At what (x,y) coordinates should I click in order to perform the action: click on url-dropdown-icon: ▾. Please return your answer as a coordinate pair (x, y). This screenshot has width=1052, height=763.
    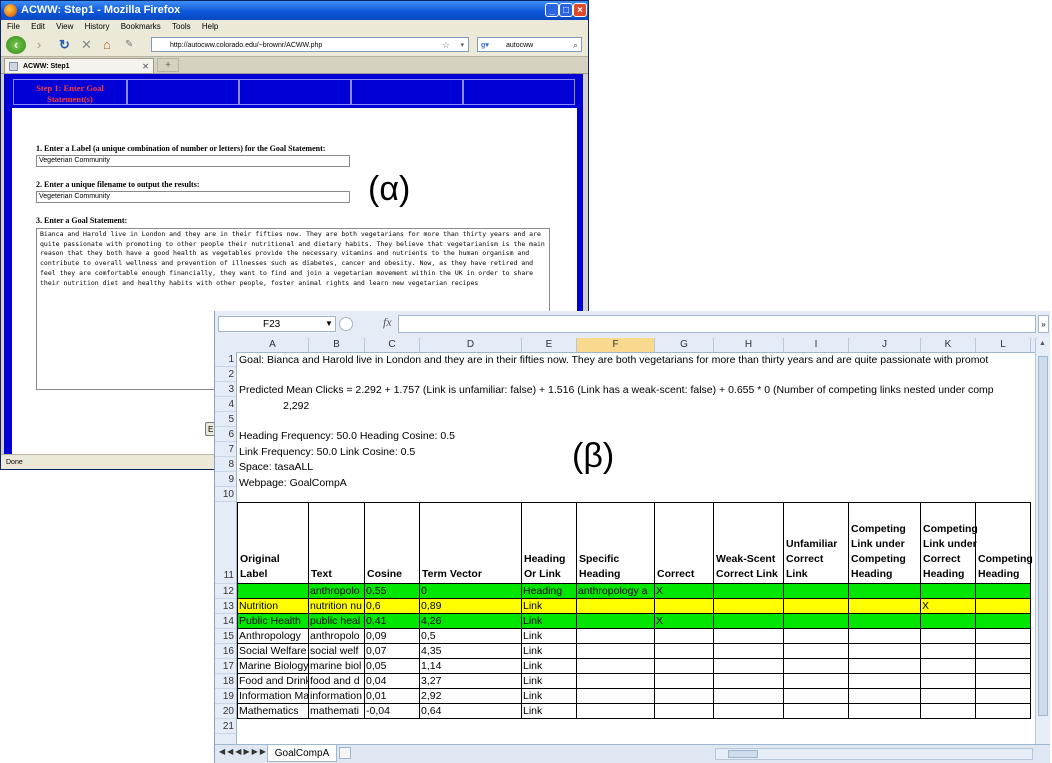
    Looking at the image, I should click on (462, 45).